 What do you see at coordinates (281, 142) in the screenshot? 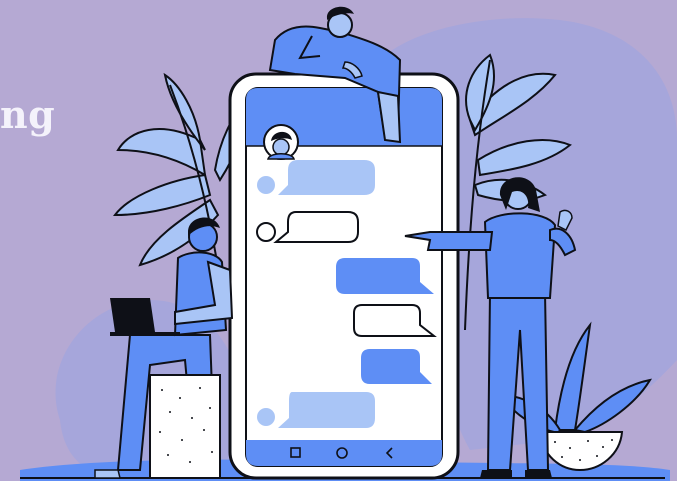
I see `contact-avatar` at bounding box center [281, 142].